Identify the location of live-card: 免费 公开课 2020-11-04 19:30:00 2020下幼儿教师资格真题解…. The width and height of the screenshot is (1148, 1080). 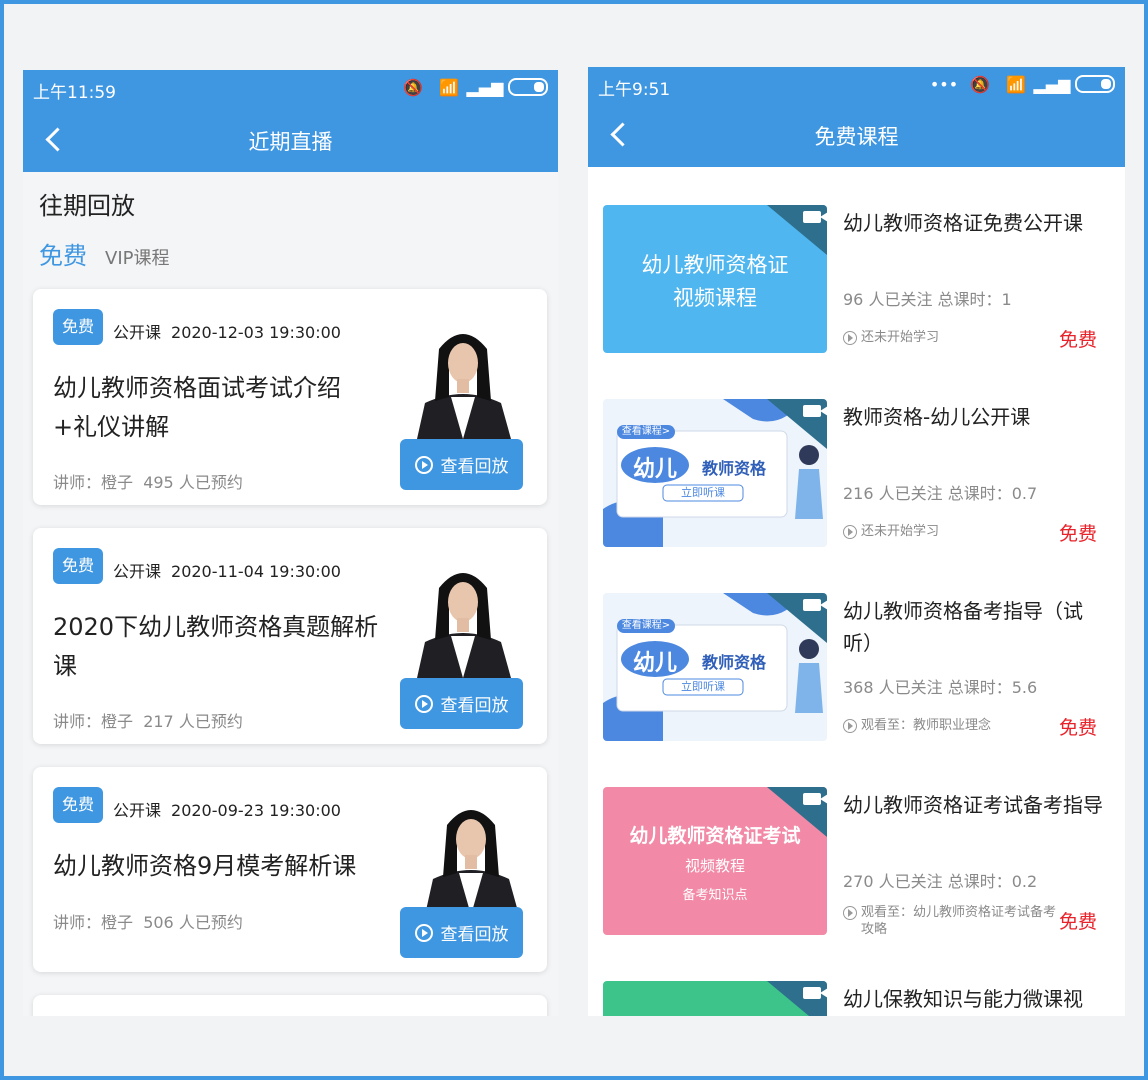
(290, 636).